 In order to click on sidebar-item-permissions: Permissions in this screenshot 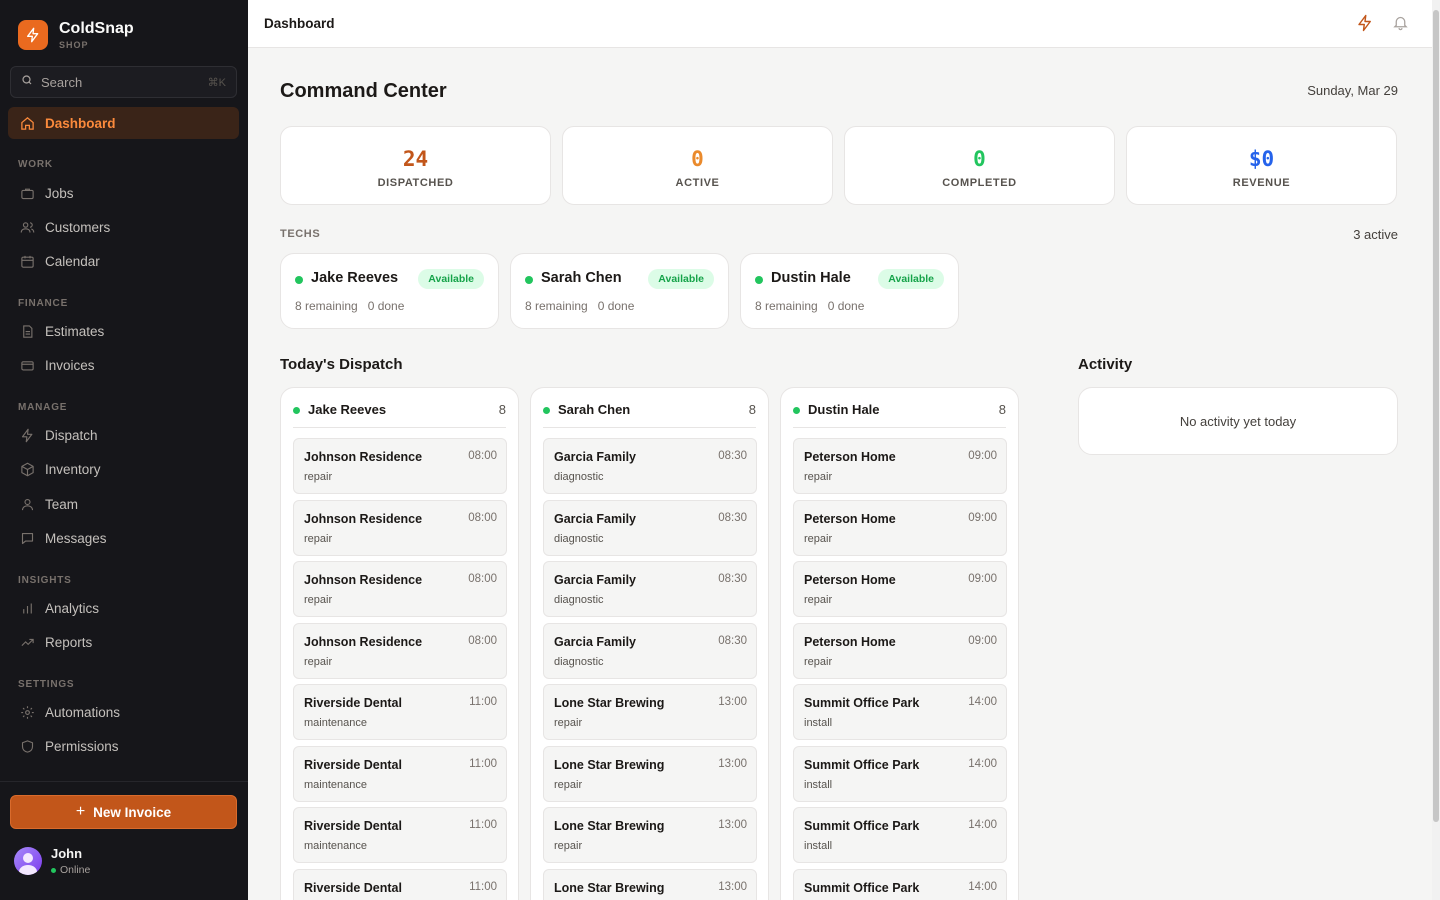, I will do `click(123, 746)`.